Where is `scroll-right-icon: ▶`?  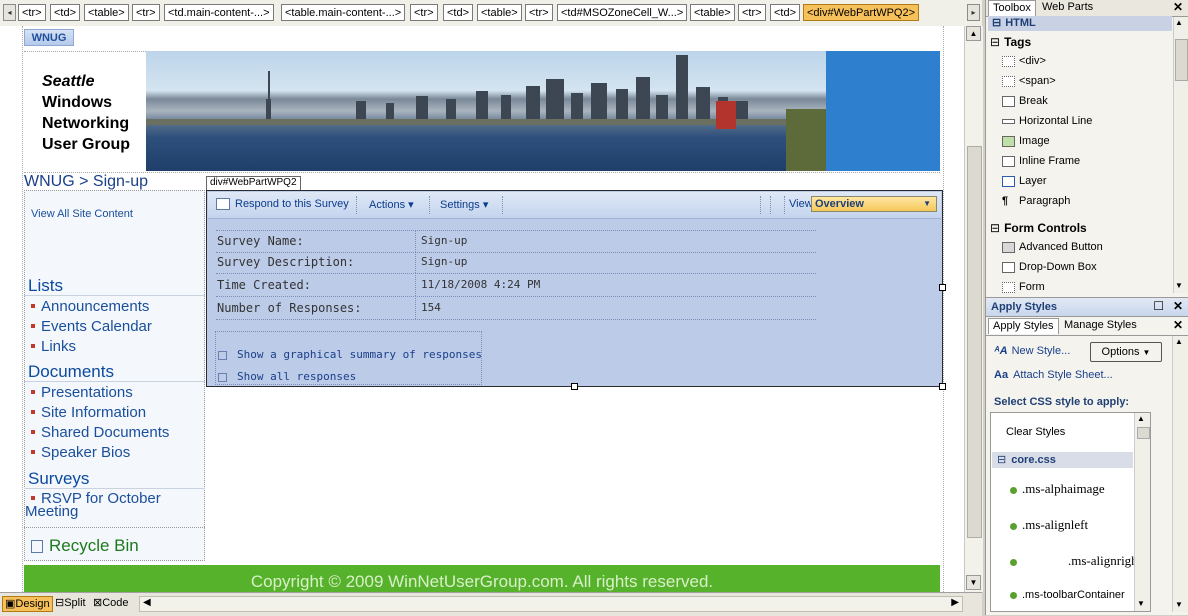
scroll-right-icon: ▶ is located at coordinates (955, 602).